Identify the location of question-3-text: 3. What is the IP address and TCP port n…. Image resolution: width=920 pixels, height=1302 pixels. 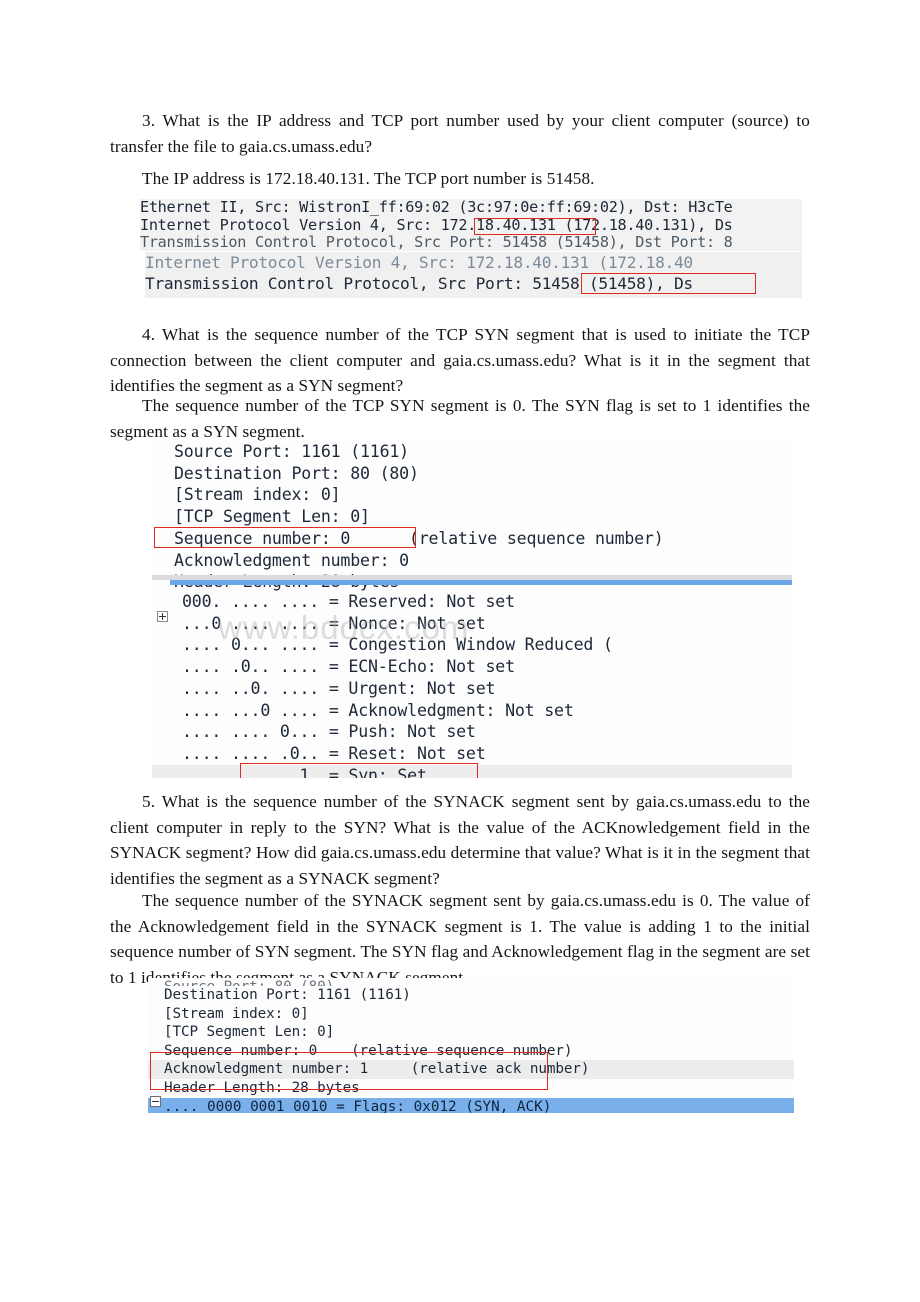
(460, 133).